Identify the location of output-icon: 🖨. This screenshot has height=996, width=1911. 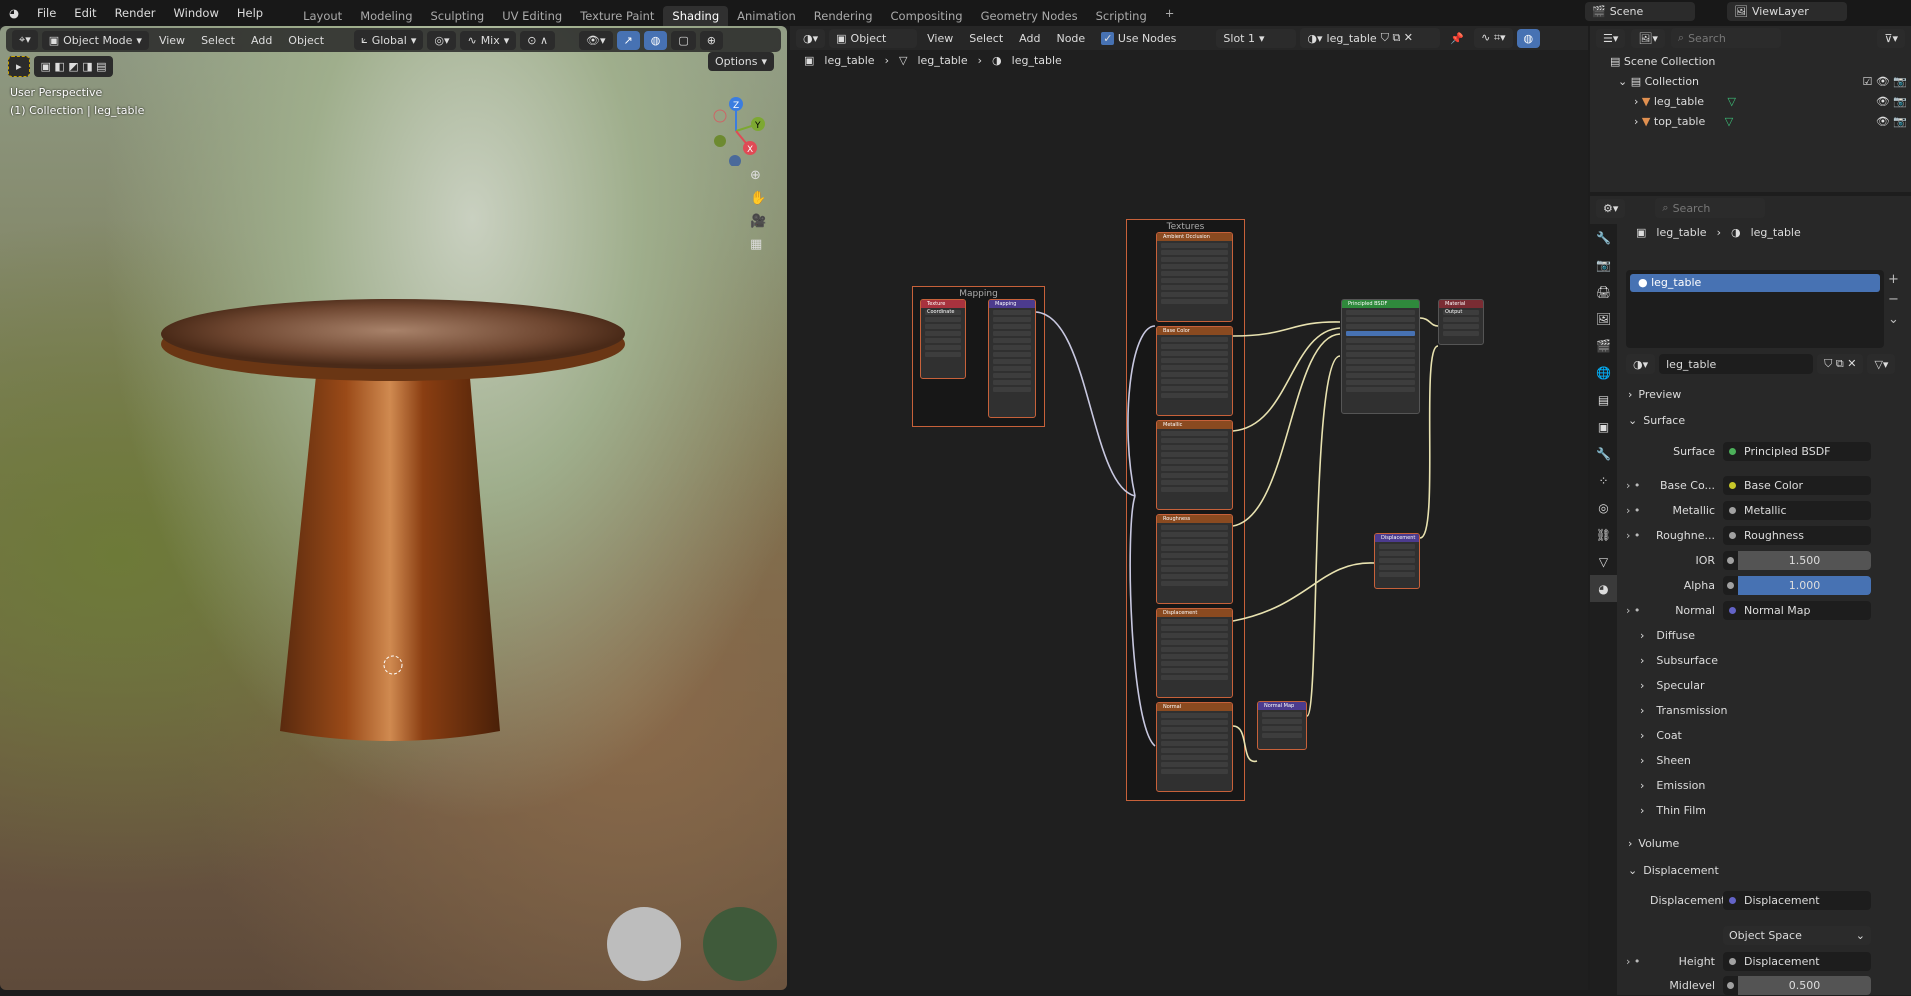
(1603, 291).